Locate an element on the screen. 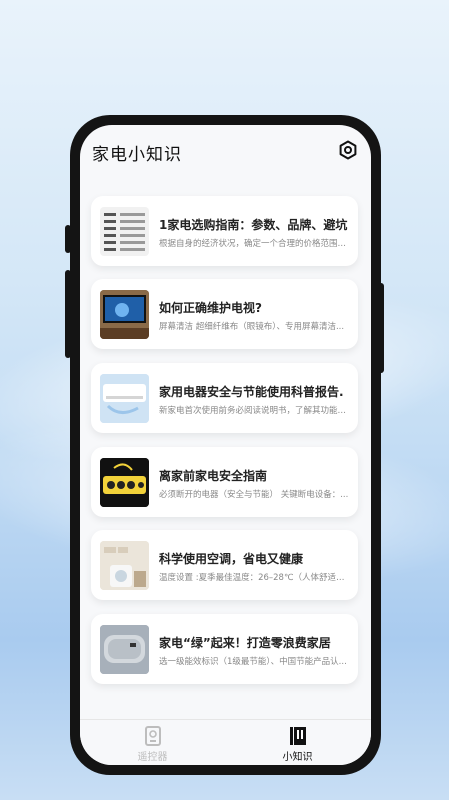 Image resolution: width=449 pixels, height=800 pixels. app-title: 家电小知识 is located at coordinates (137, 155).